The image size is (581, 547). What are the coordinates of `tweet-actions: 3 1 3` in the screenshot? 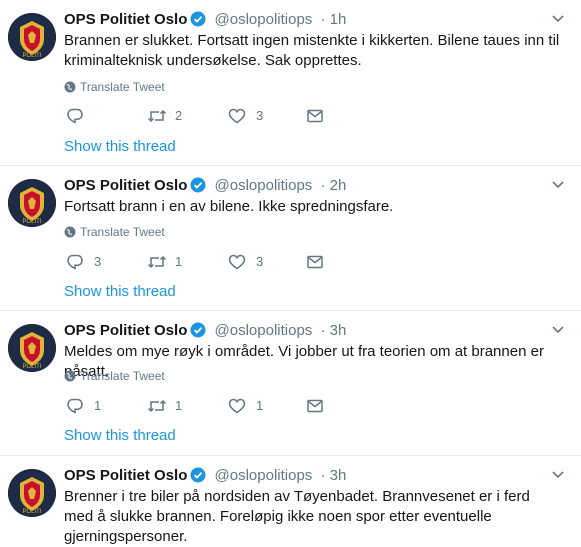 It's located at (214, 262).